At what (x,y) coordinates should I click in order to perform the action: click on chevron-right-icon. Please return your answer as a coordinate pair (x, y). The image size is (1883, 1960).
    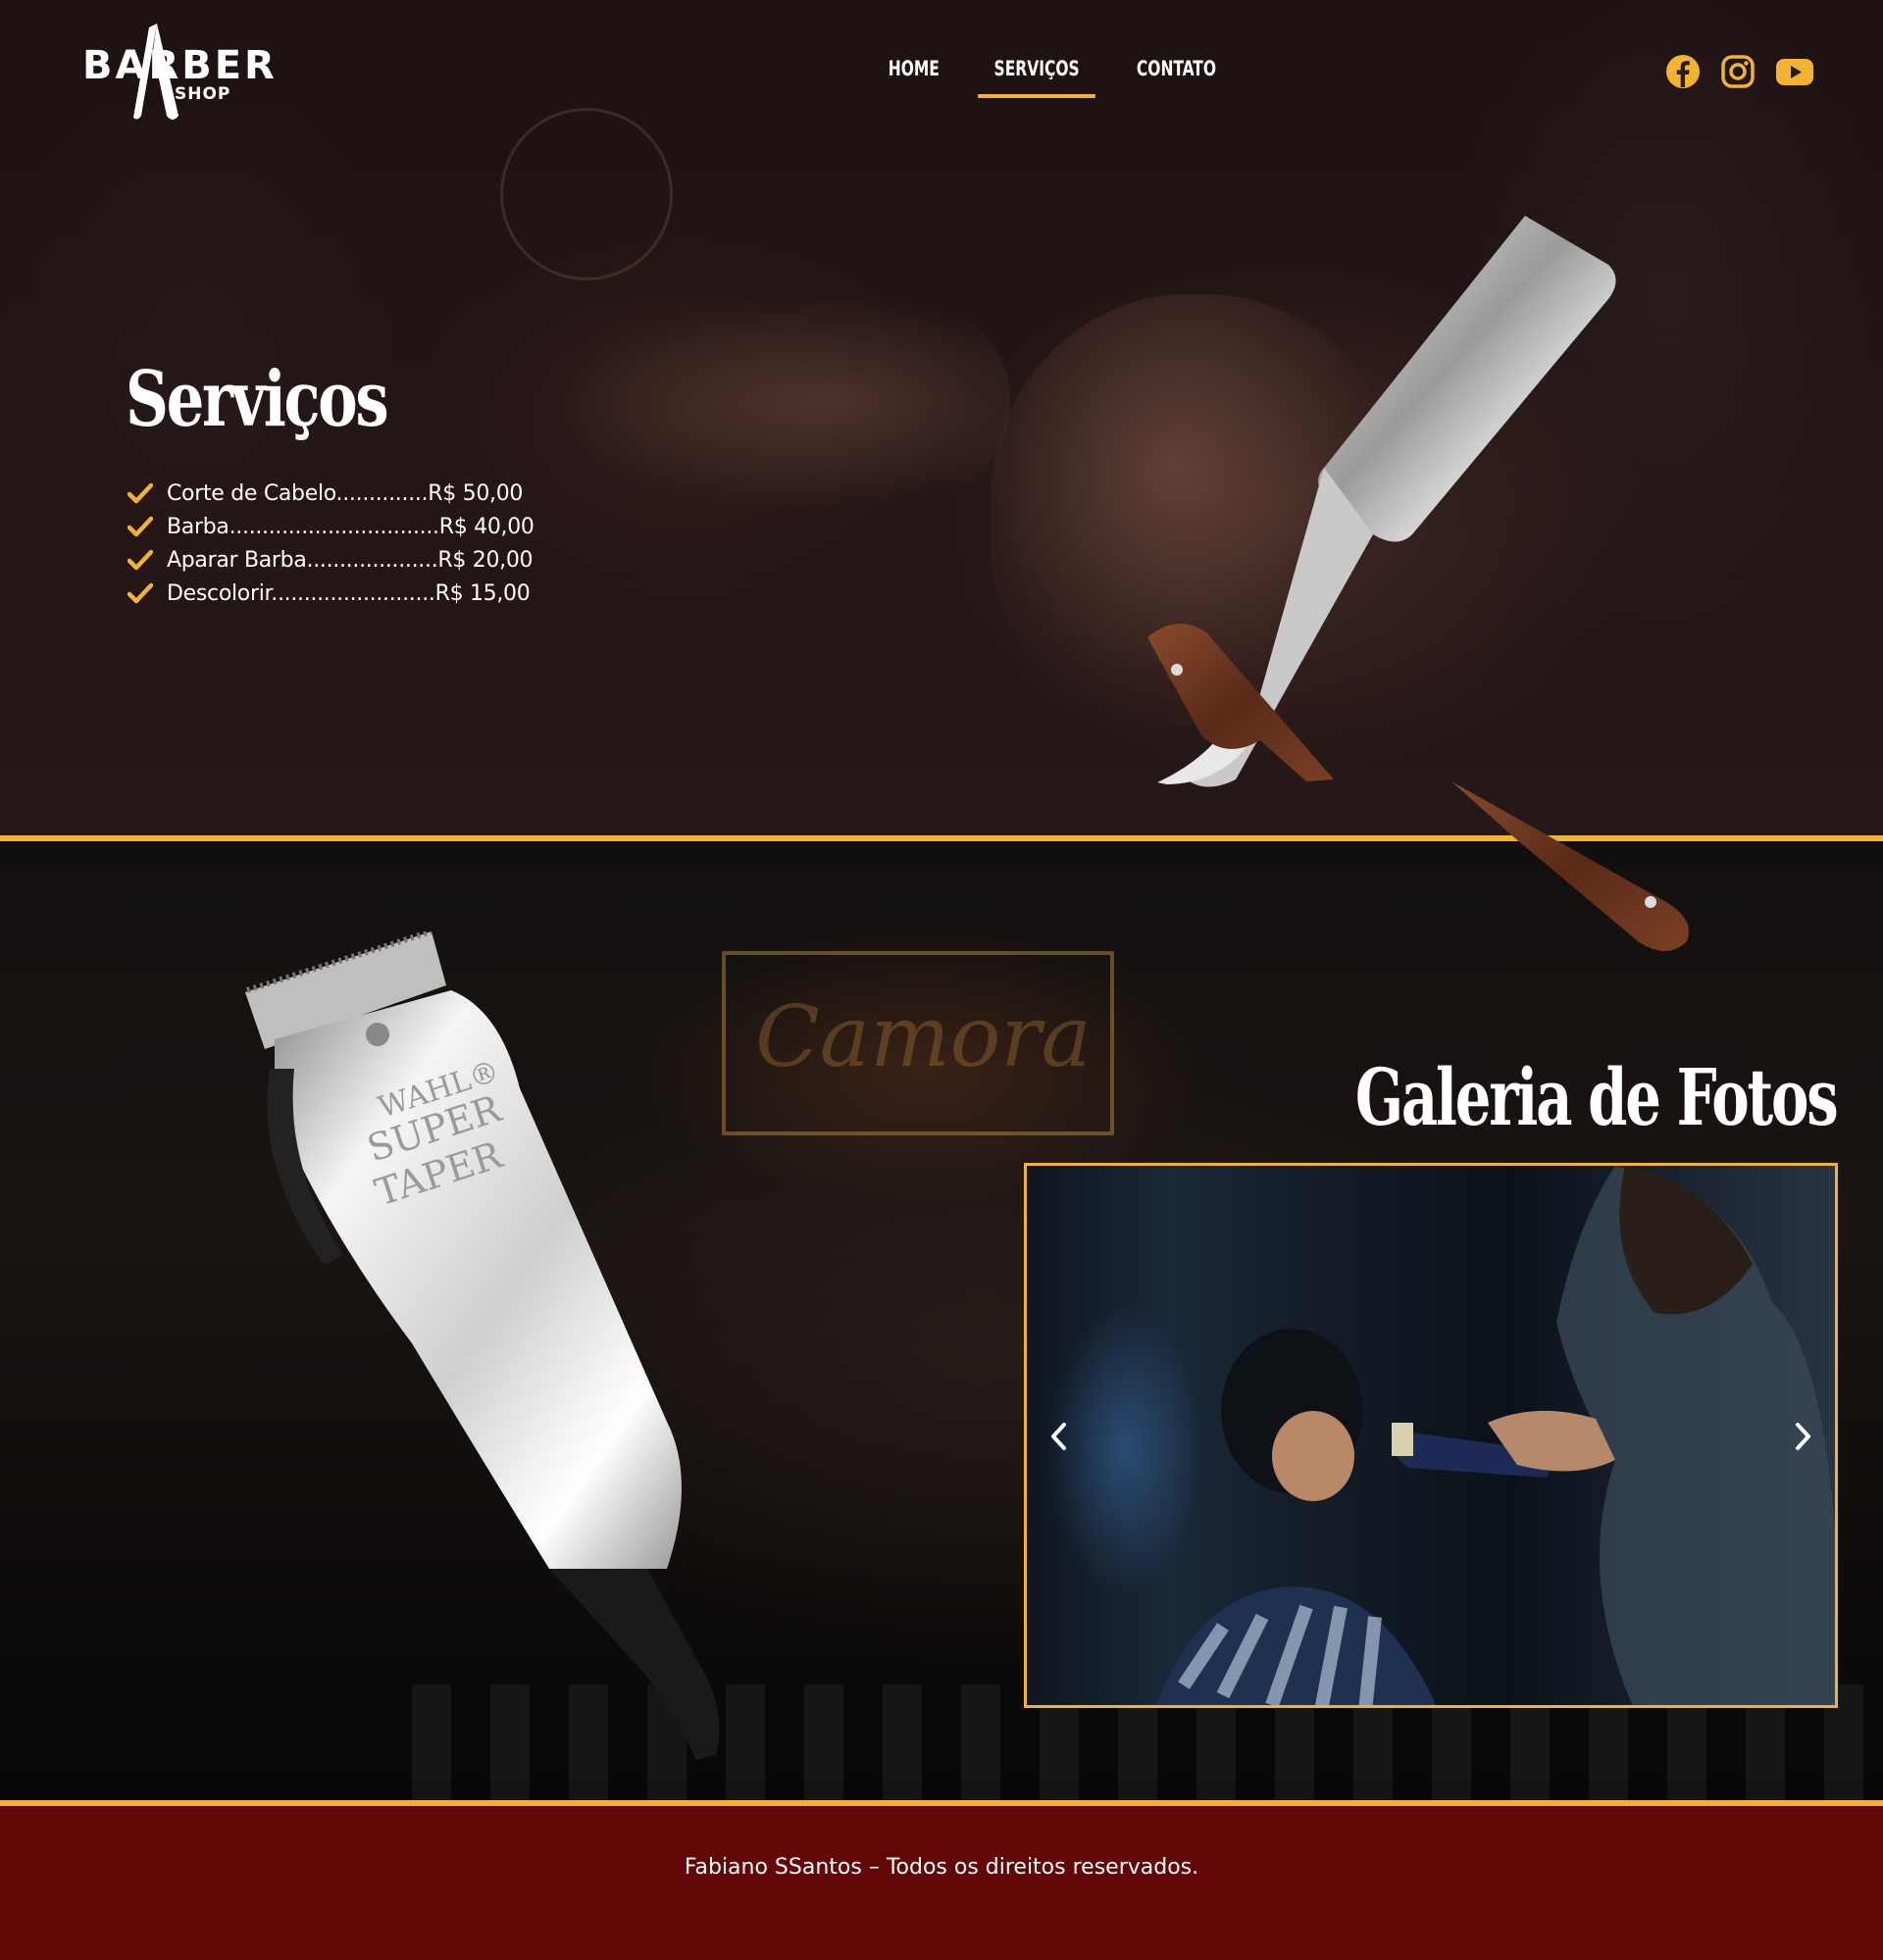
    Looking at the image, I should click on (1802, 1436).